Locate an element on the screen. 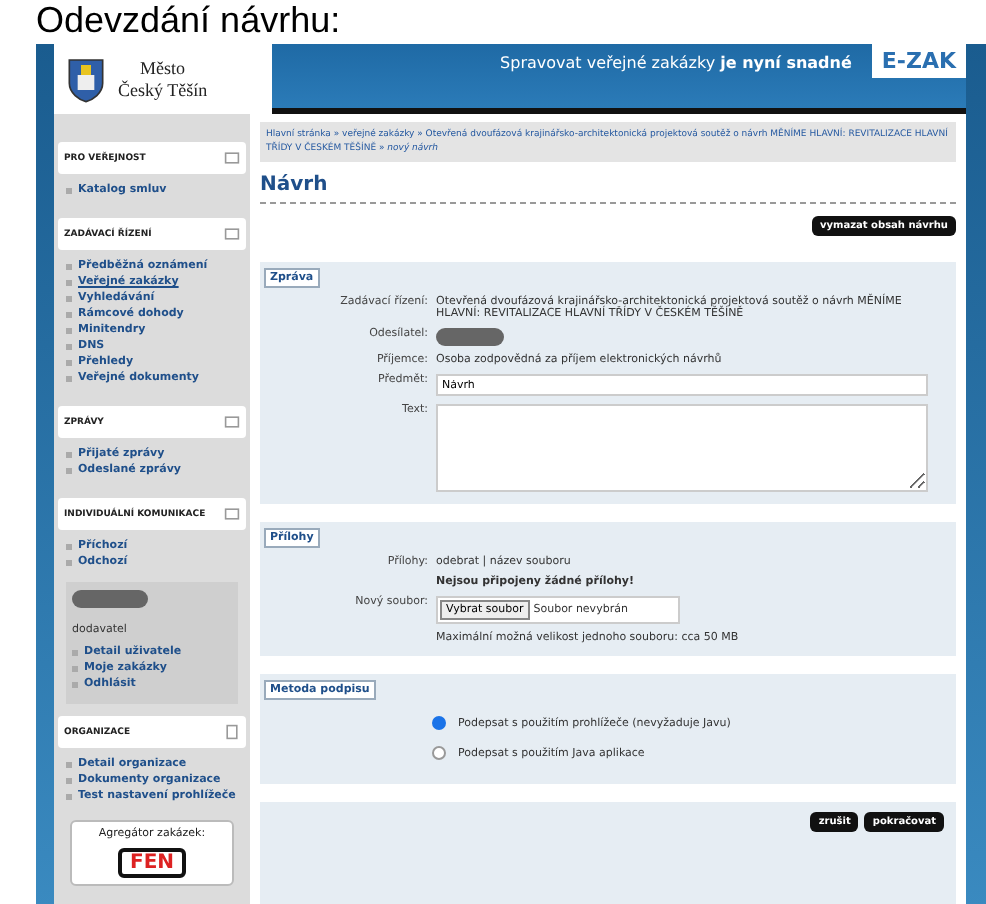 Image resolution: width=986 pixels, height=904 pixels. text-area is located at coordinates (682, 448).